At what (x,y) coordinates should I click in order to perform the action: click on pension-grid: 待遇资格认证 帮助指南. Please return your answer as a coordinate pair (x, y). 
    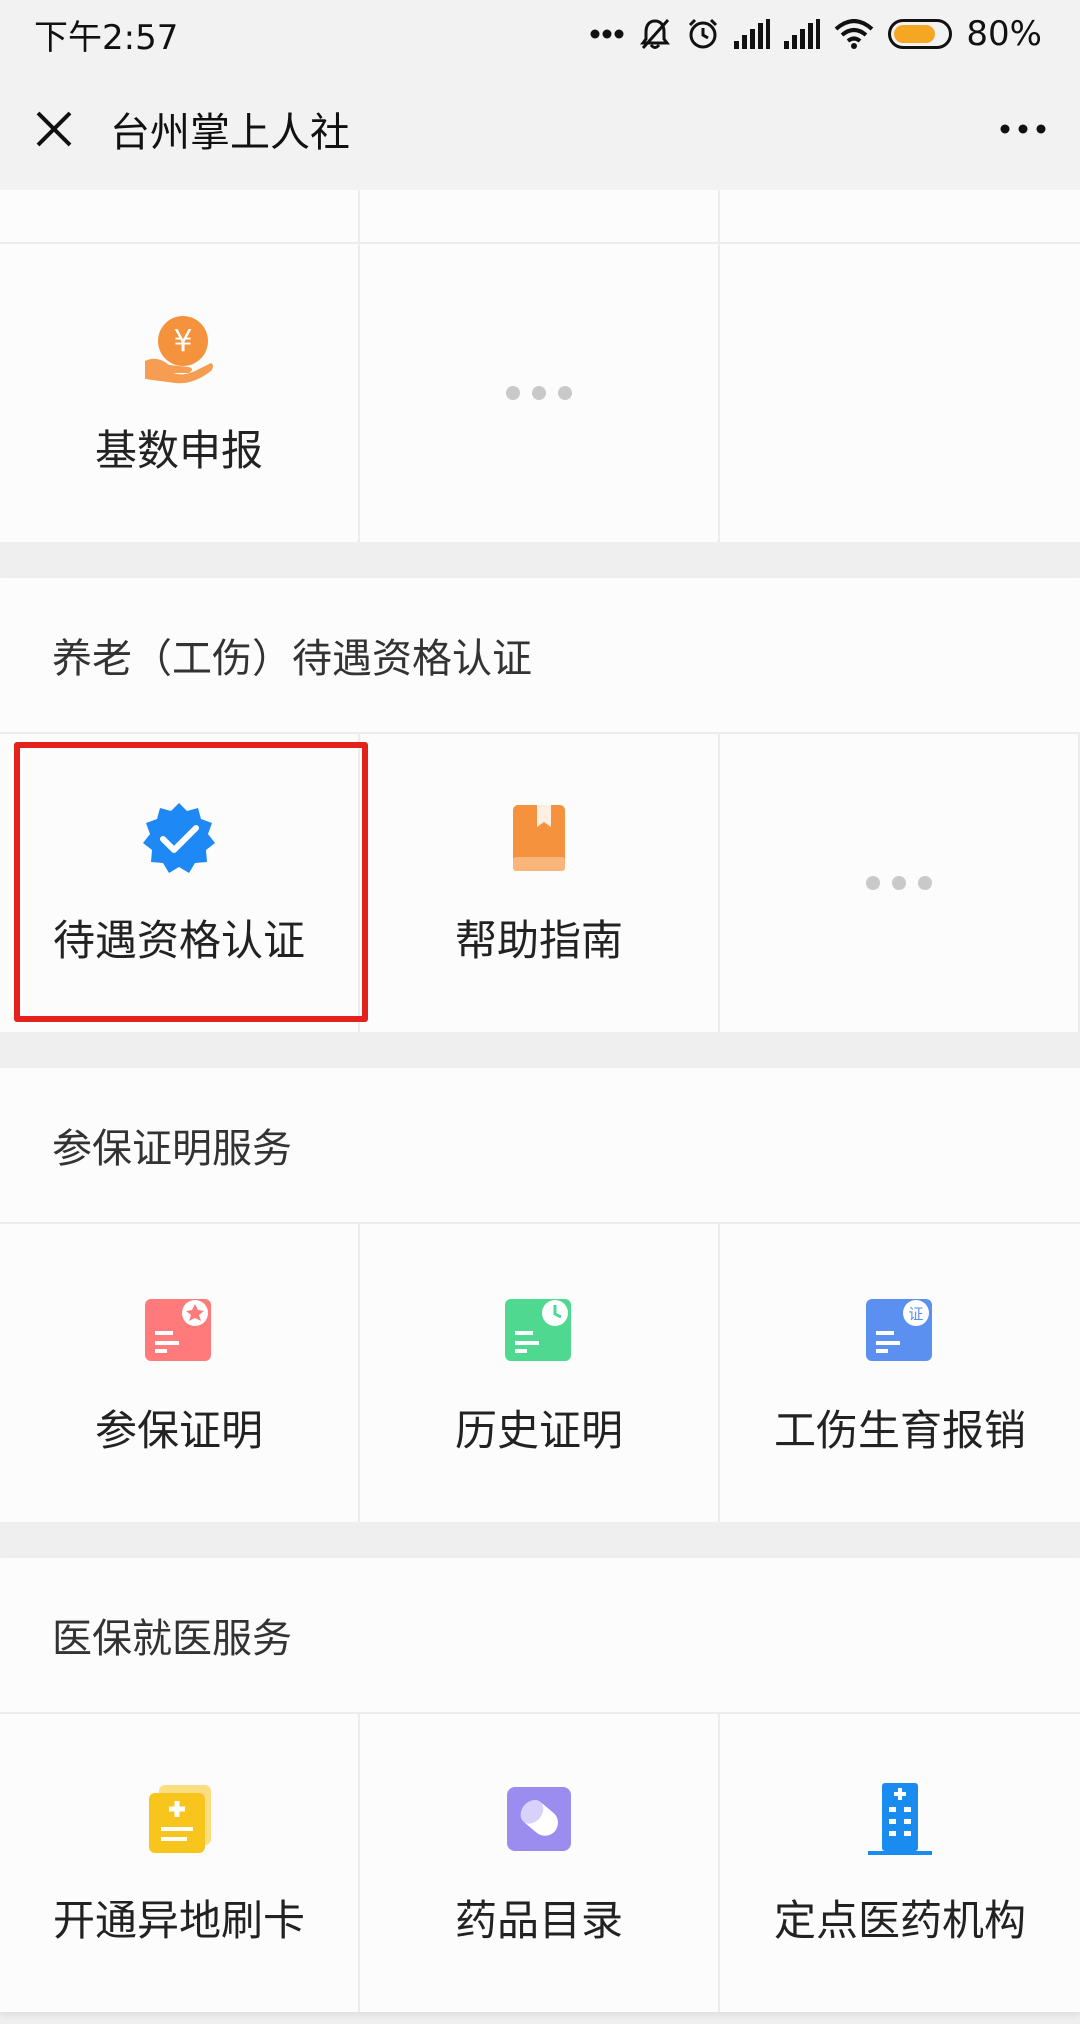
    Looking at the image, I should click on (540, 883).